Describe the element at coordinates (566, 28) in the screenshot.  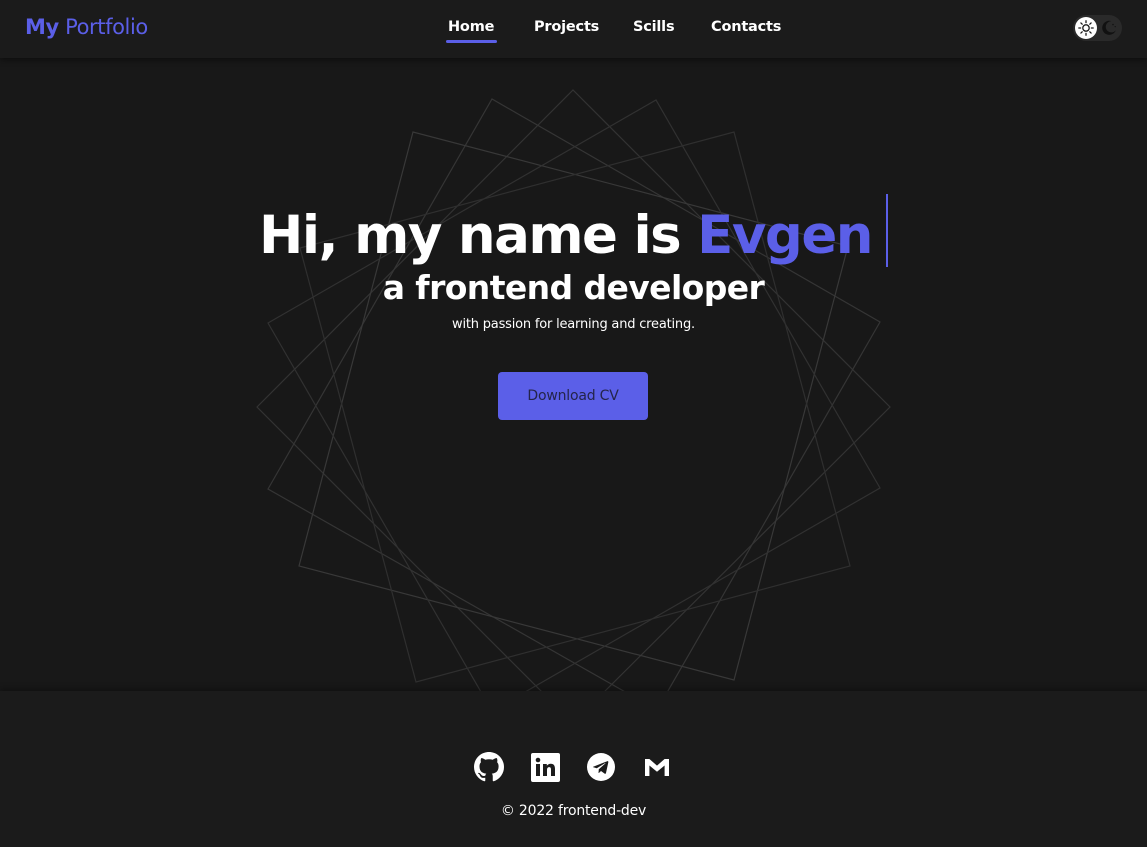
I see `nav-item-projects: Projects` at that location.